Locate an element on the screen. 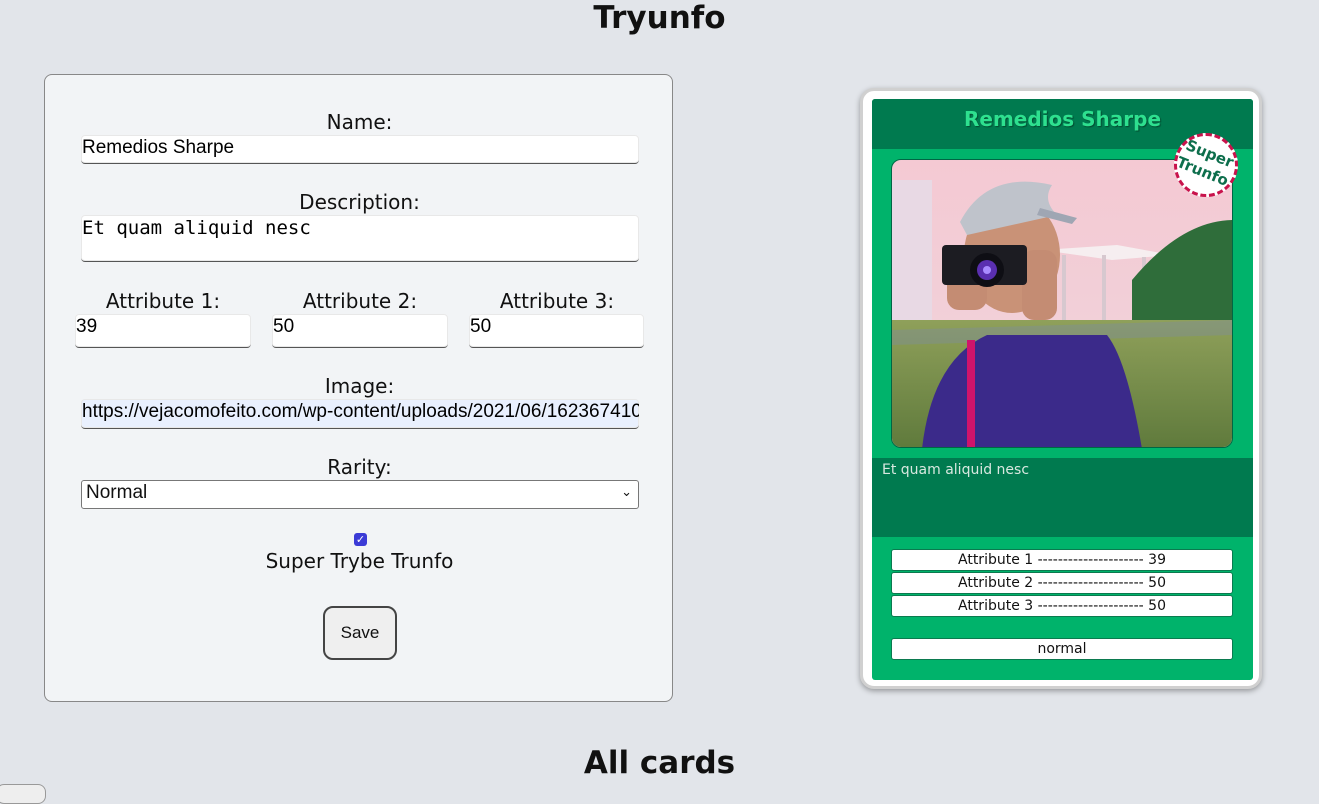  card-description-box: Et quam aliquid nesc is located at coordinates (1062, 497).